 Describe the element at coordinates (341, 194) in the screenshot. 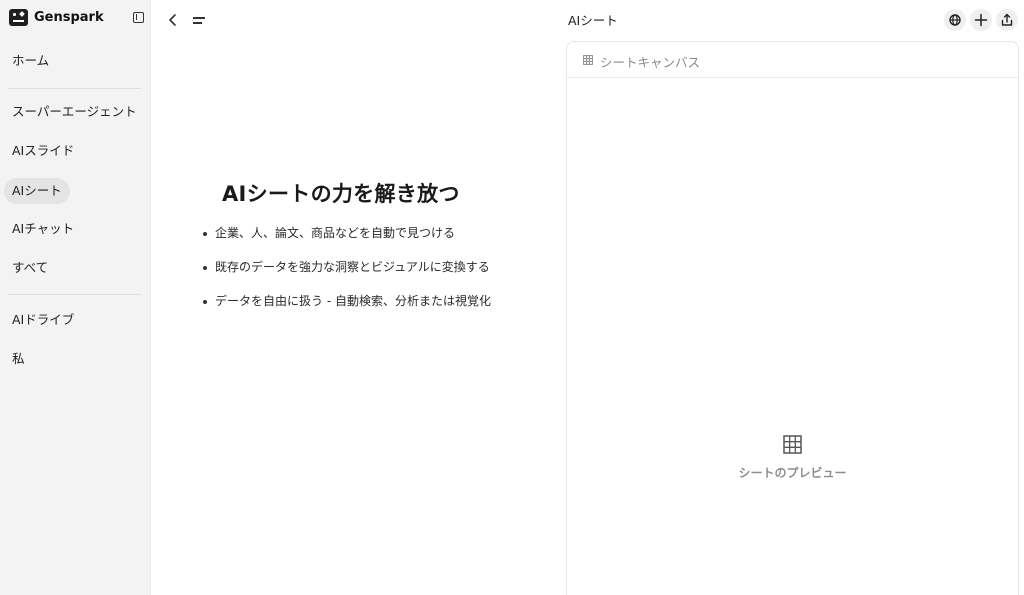

I see `hero-title: AIシートの力を解き放つ` at that location.